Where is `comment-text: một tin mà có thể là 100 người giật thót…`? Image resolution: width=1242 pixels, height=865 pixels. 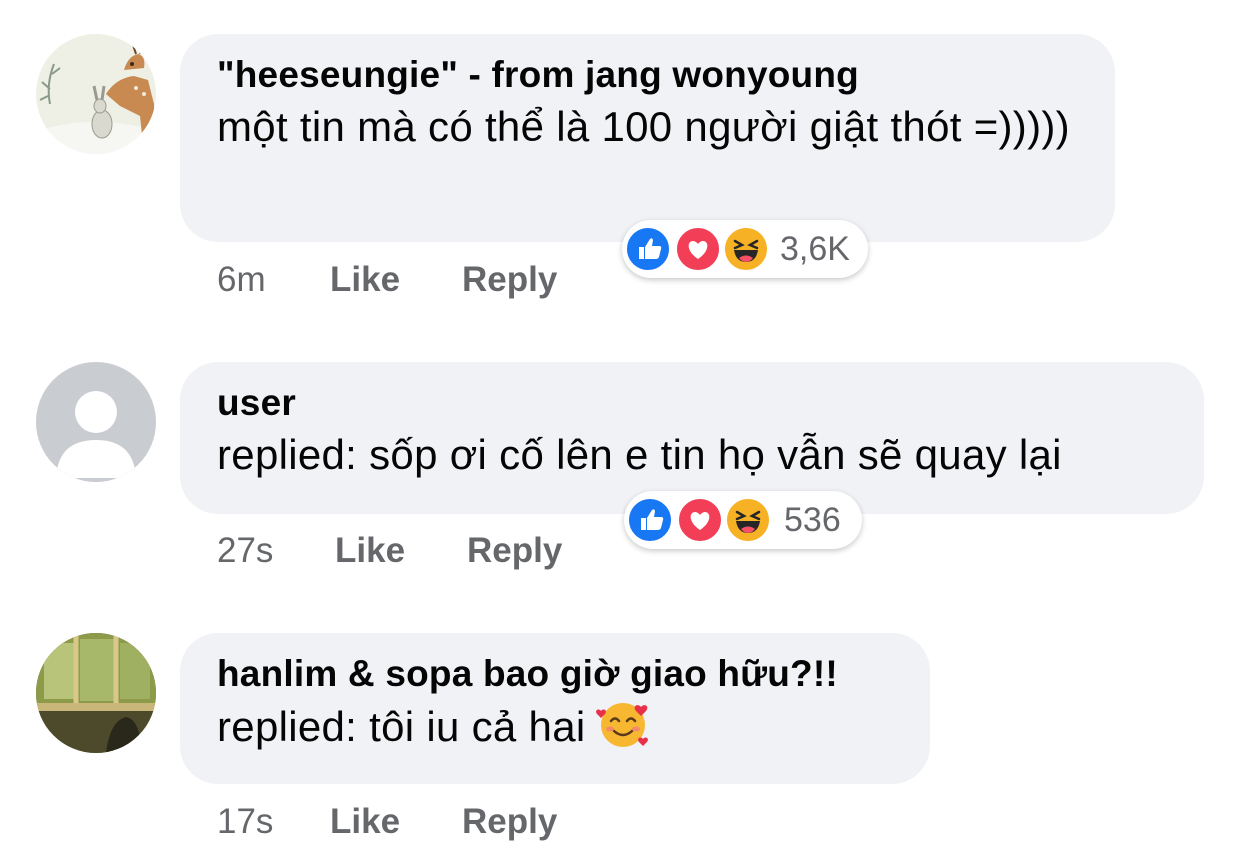 comment-text: một tin mà có thể là 100 người giật thót… is located at coordinates (643, 126).